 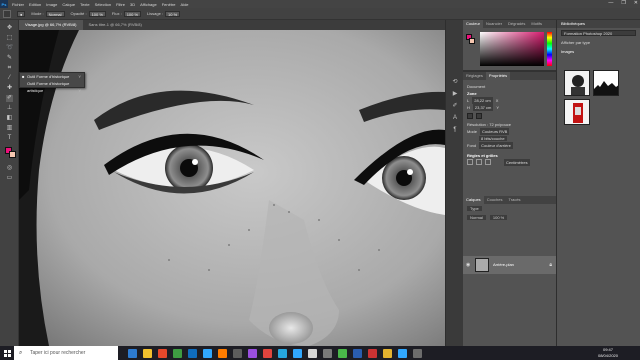 What do you see at coordinates (148, 4) in the screenshot?
I see `menu-affichage: Affichage` at bounding box center [148, 4].